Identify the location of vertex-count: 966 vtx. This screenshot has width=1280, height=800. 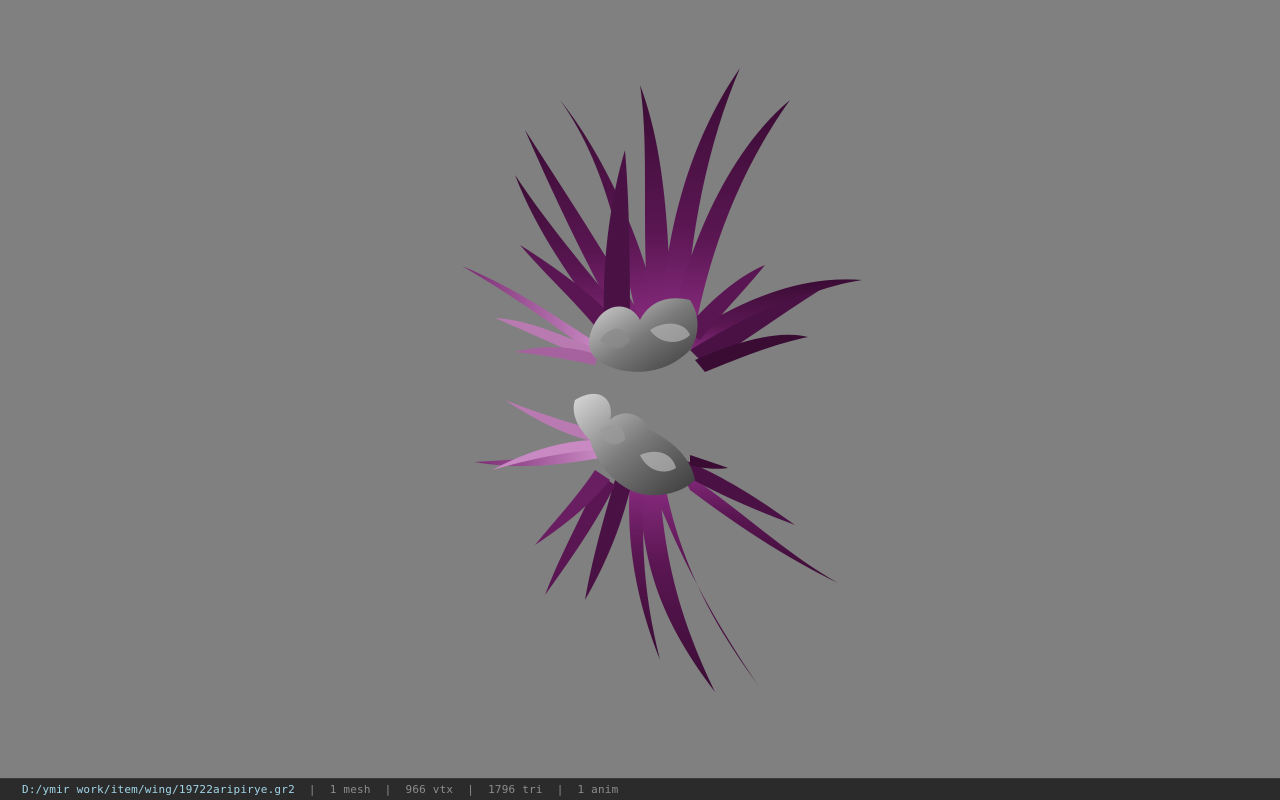
(429, 789).